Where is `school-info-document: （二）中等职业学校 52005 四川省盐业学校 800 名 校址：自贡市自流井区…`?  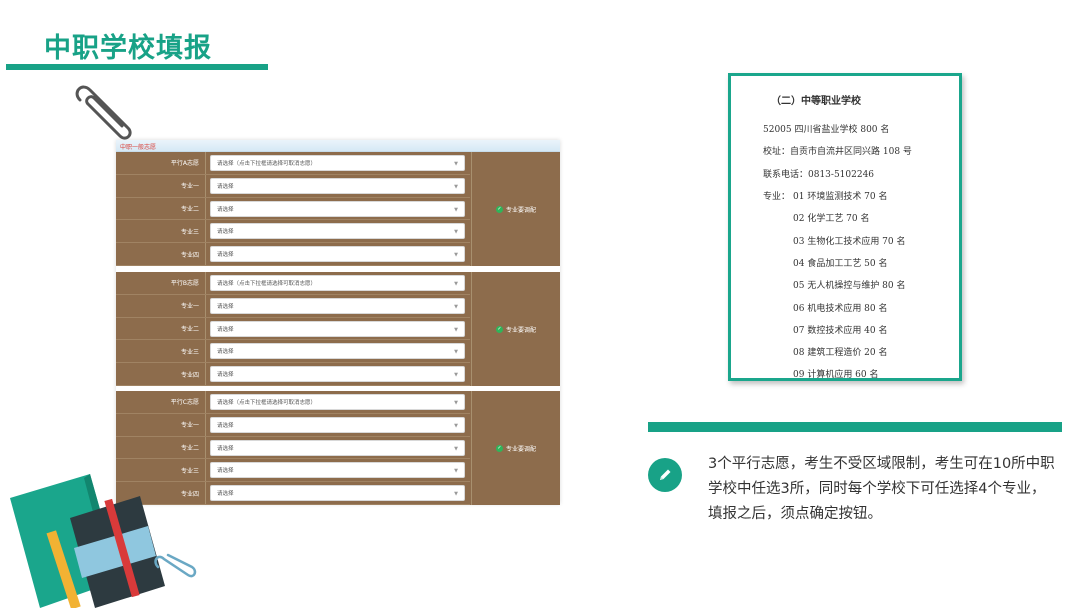
school-info-document: （二）中等职业学校 52005 四川省盐业学校 800 名 校址：自贡市自流井区… is located at coordinates (845, 227).